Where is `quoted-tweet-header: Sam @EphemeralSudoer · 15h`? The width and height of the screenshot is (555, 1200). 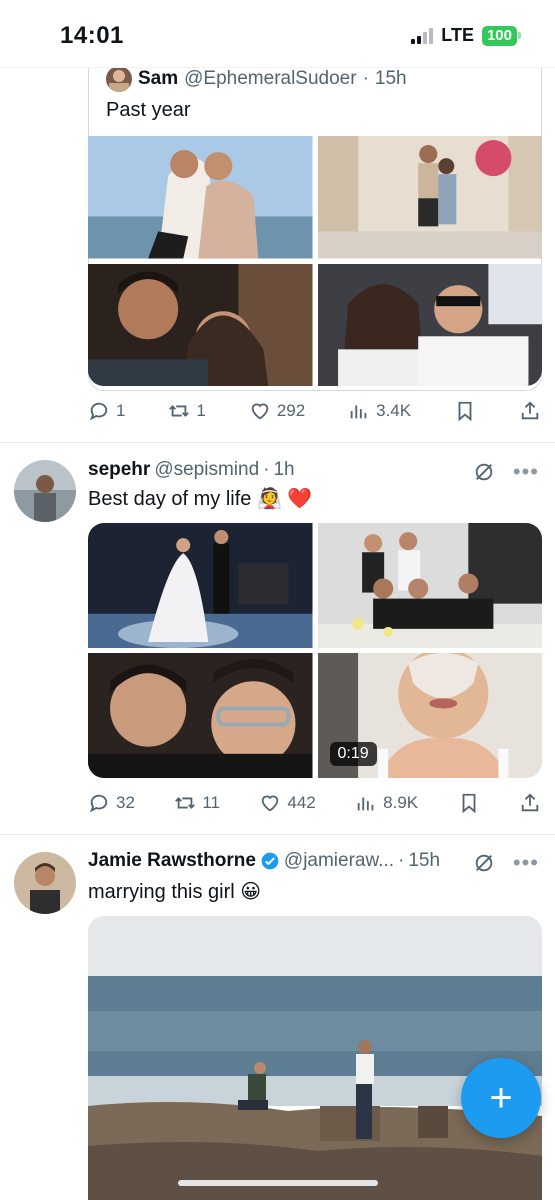
quoted-tweet-header: Sam @EphemeralSudoer · 15h is located at coordinates (256, 79).